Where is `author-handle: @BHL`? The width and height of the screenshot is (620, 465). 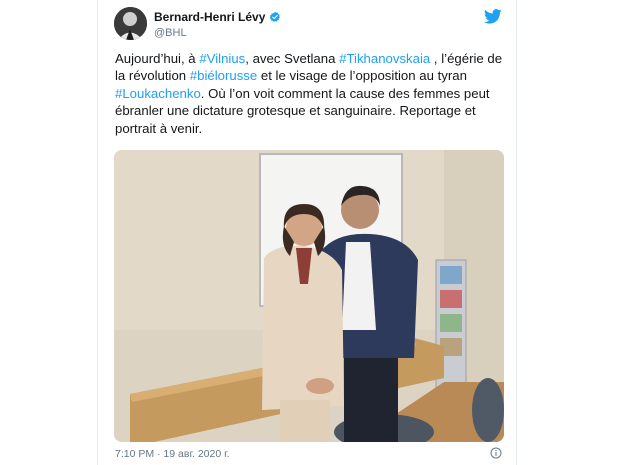 author-handle: @BHL is located at coordinates (170, 33).